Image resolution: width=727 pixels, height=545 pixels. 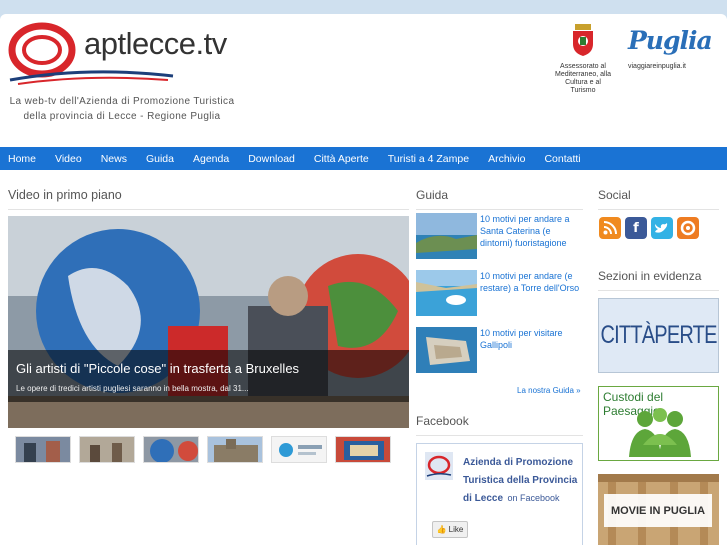 What do you see at coordinates (160, 159) in the screenshot?
I see `nav-guida: Guida` at bounding box center [160, 159].